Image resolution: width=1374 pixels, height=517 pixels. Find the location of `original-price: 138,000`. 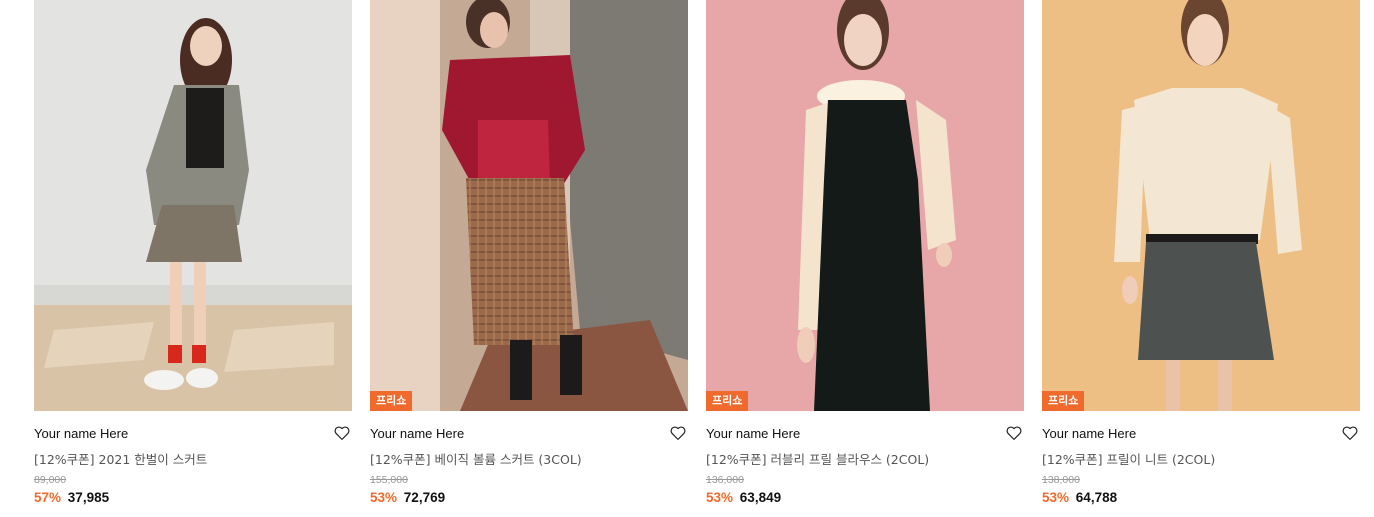

original-price: 138,000 is located at coordinates (1061, 480).